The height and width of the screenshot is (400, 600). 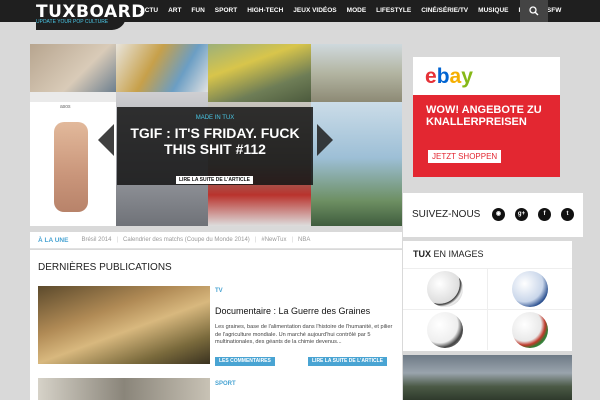 What do you see at coordinates (72, 22) in the screenshot?
I see `logo-tagline: UPDATE YOUR POP CULTURE` at bounding box center [72, 22].